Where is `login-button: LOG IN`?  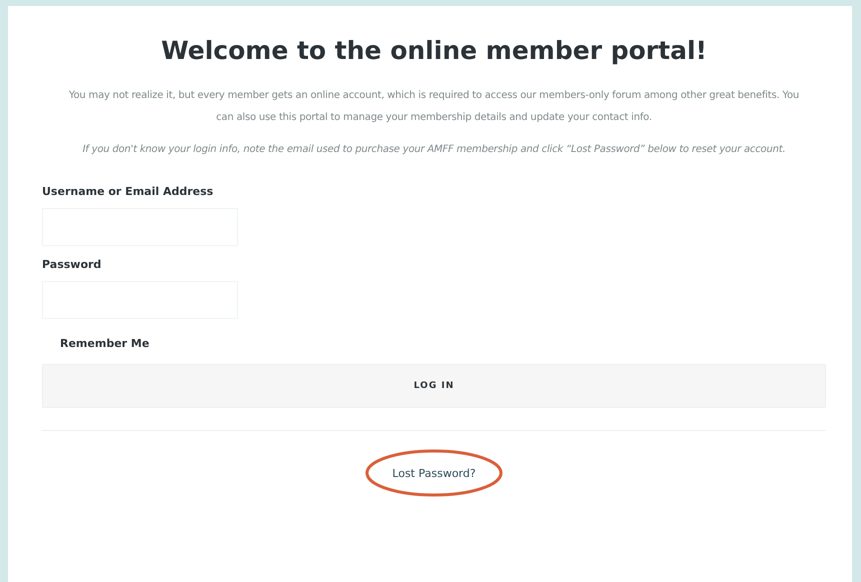 login-button: LOG IN is located at coordinates (434, 386).